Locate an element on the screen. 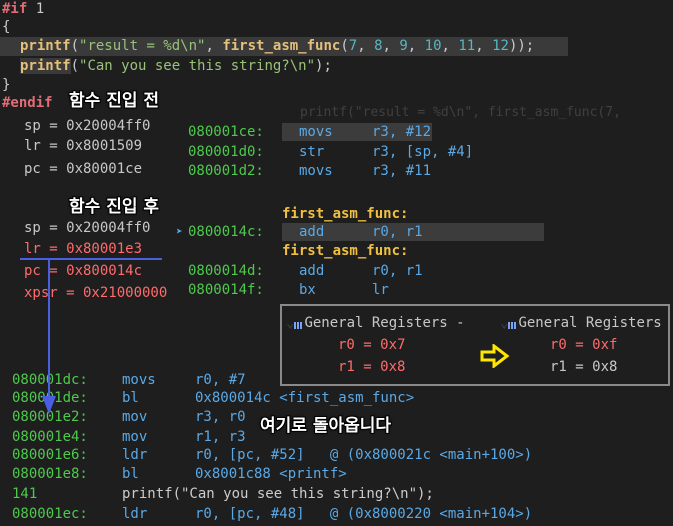 The width and height of the screenshot is (673, 526). disasm-args: r3, [sp, #4] is located at coordinates (423, 152).